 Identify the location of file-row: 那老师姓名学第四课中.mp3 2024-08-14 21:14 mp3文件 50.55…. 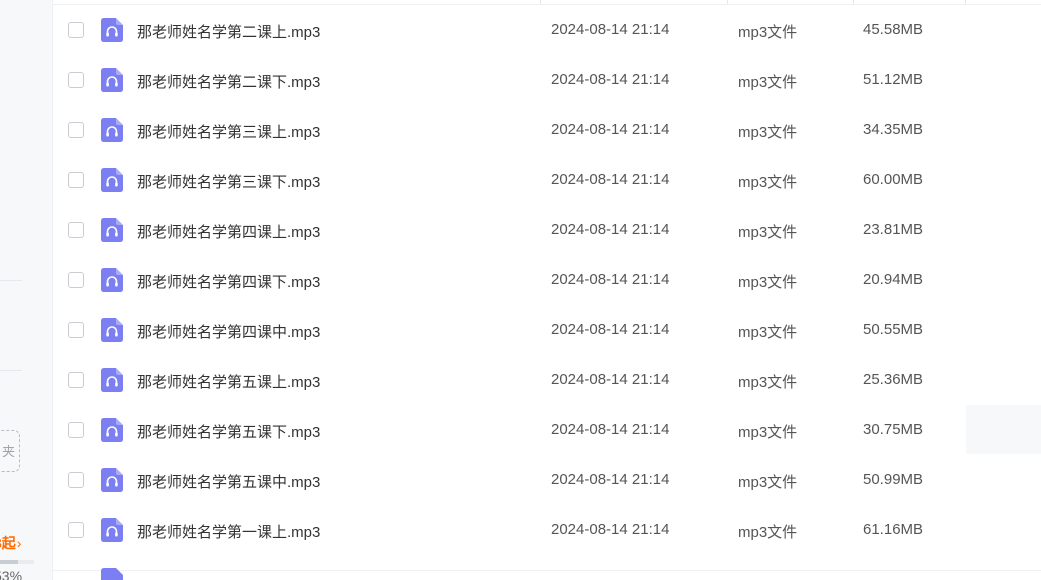
(547, 330).